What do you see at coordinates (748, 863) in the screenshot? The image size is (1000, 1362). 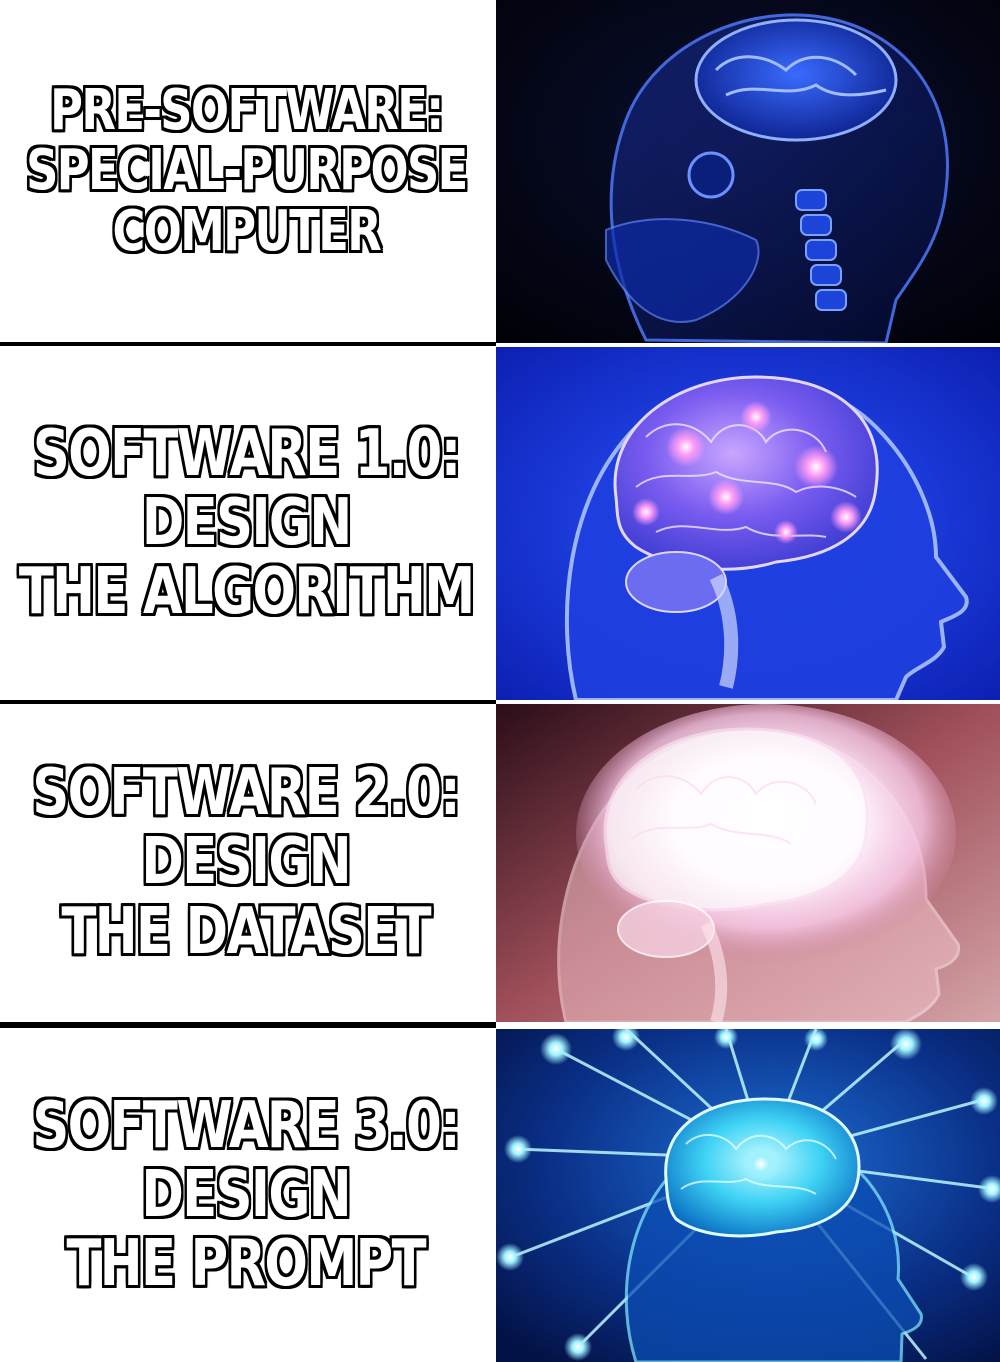 I see `brain-image-radiant` at bounding box center [748, 863].